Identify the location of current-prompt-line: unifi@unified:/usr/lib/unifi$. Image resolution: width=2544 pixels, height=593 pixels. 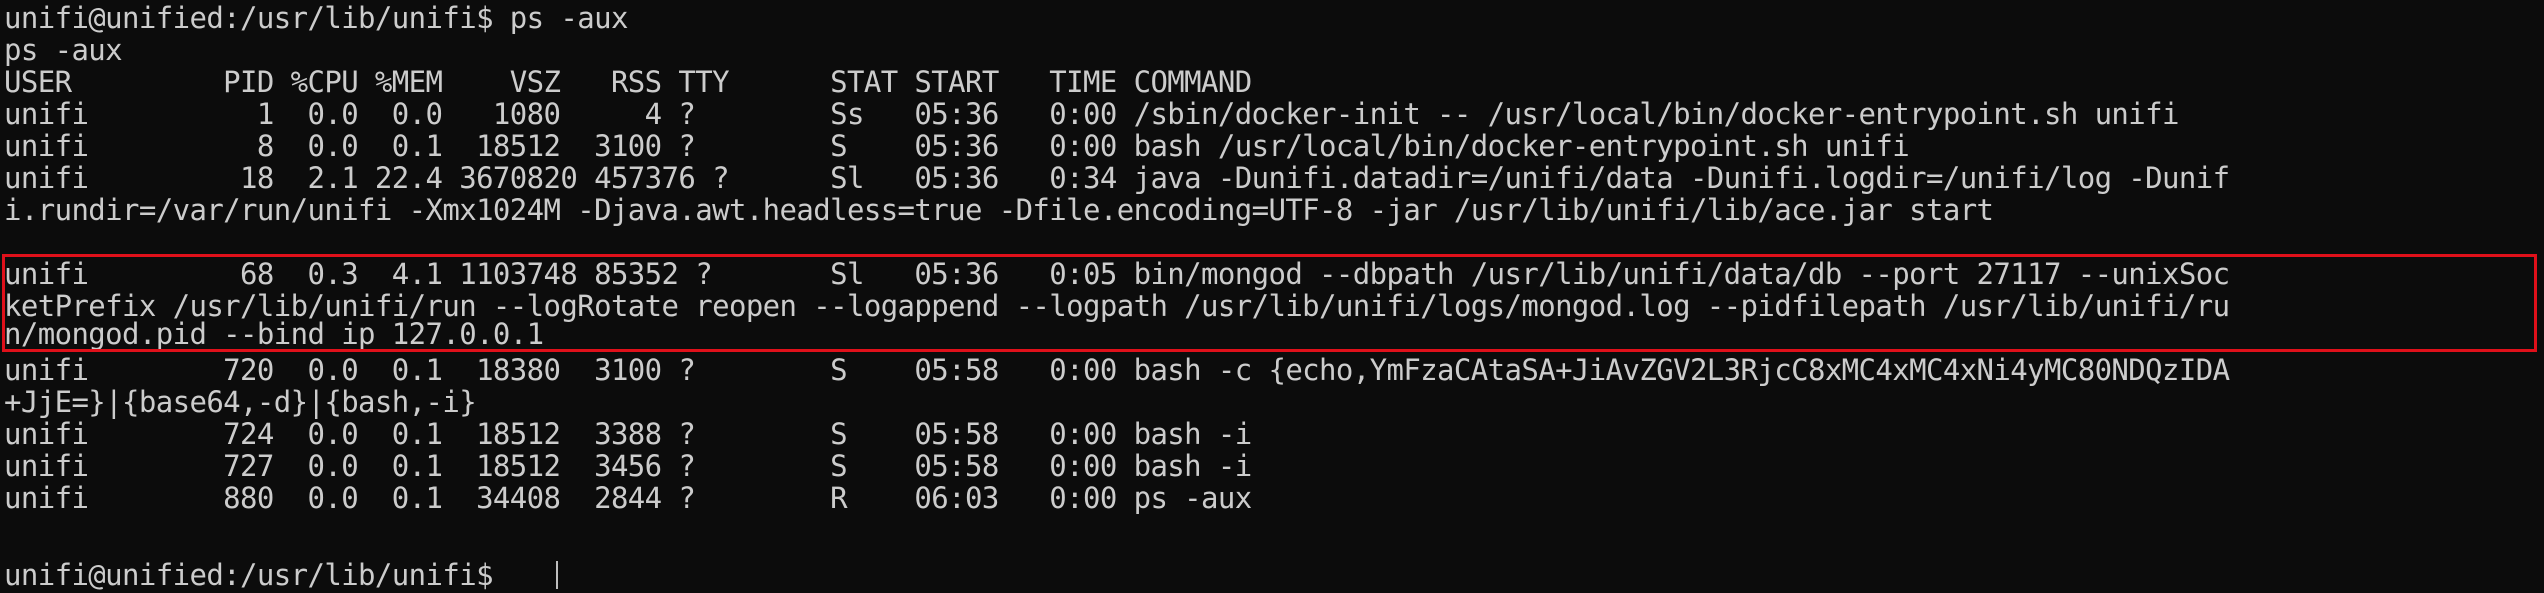
(257, 575).